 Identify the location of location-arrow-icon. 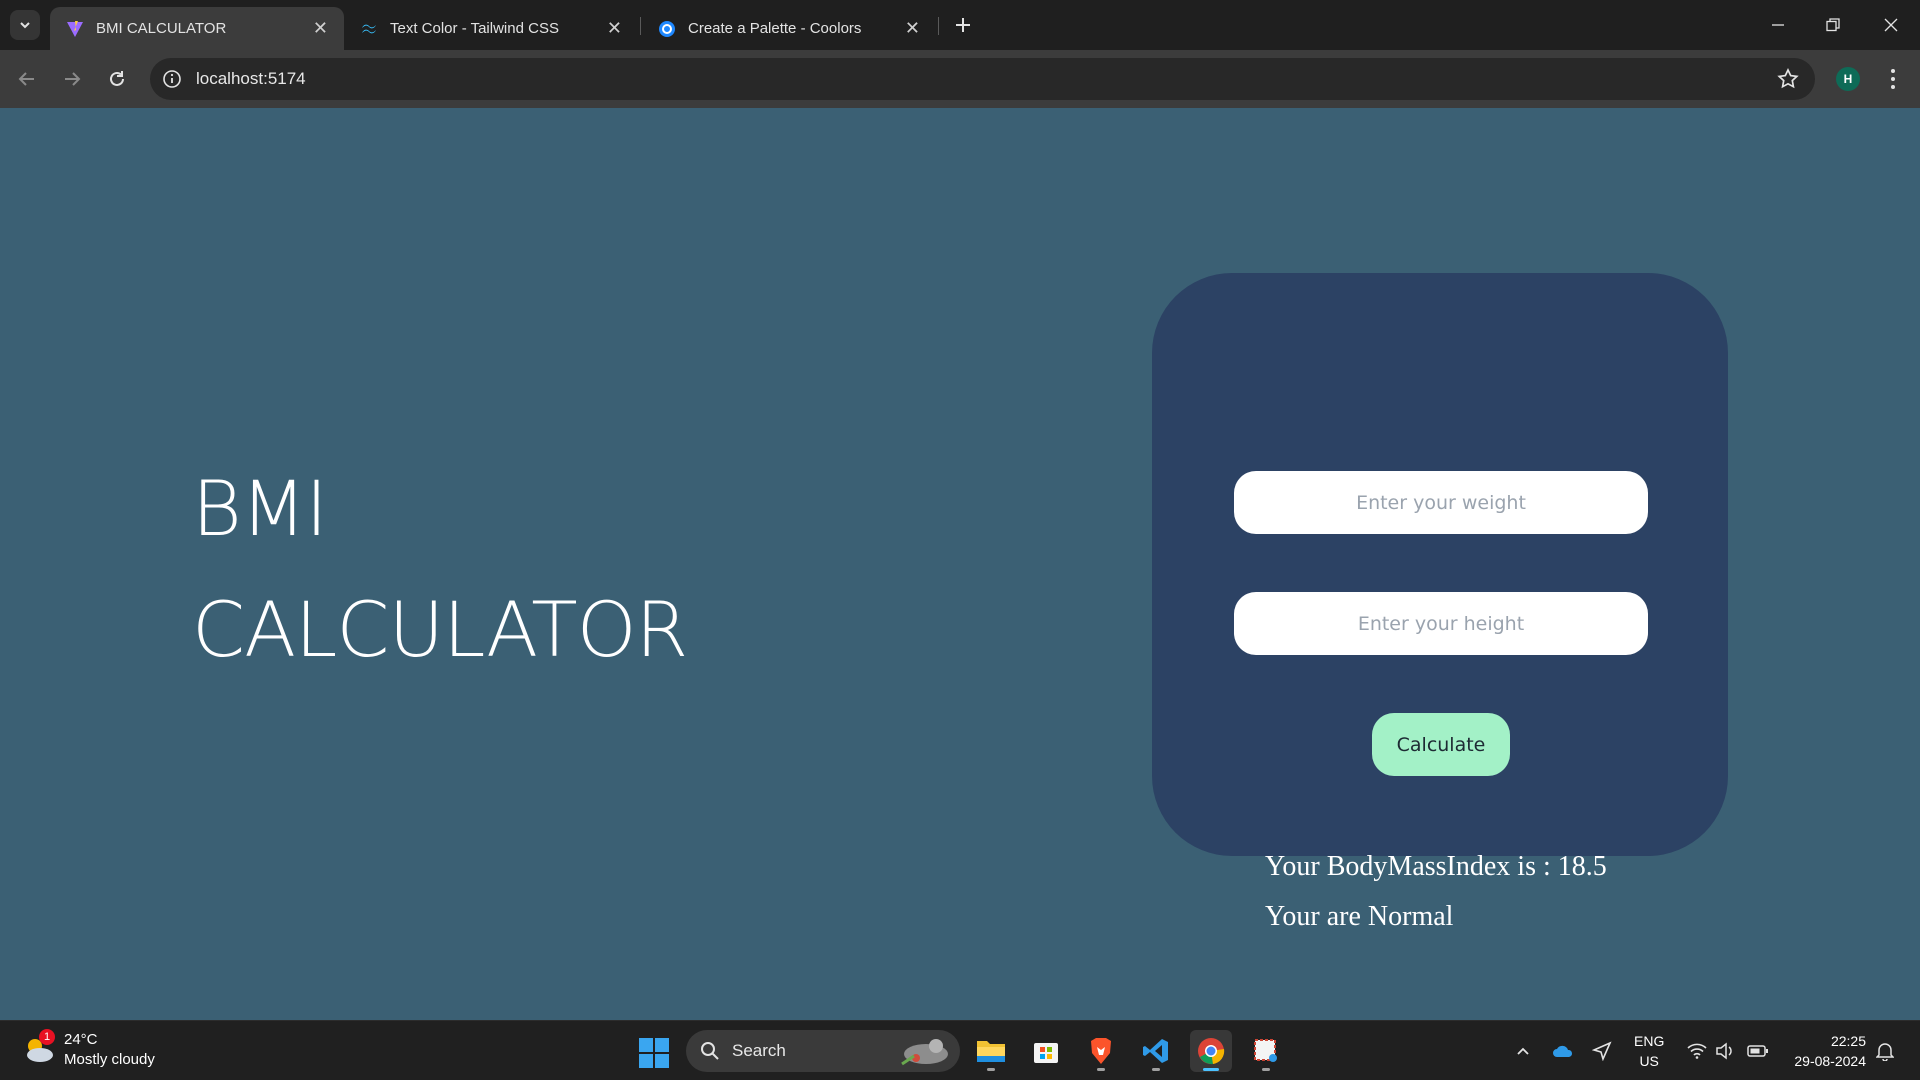
(1602, 1051).